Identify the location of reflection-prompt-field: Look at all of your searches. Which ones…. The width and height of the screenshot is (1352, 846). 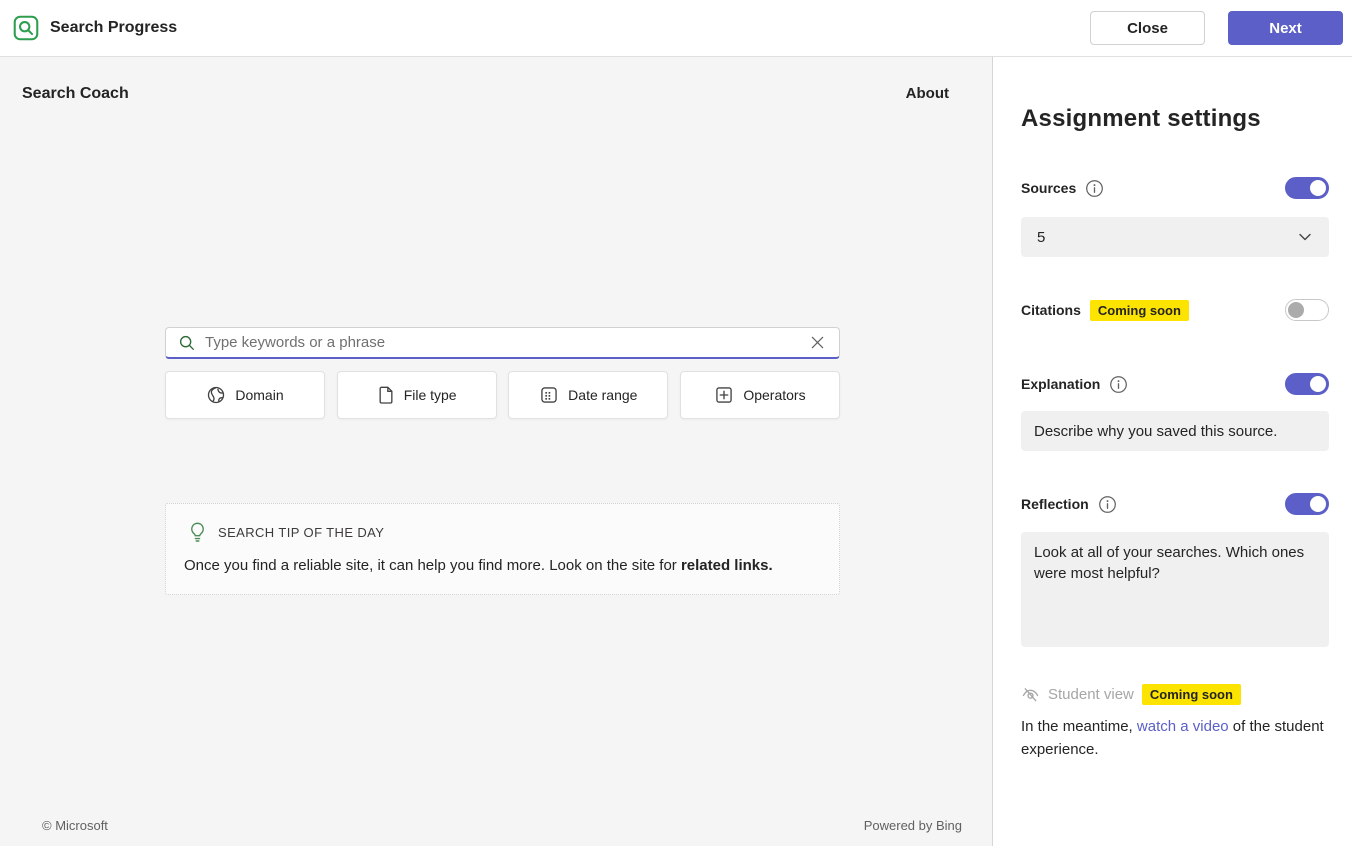
(1175, 589).